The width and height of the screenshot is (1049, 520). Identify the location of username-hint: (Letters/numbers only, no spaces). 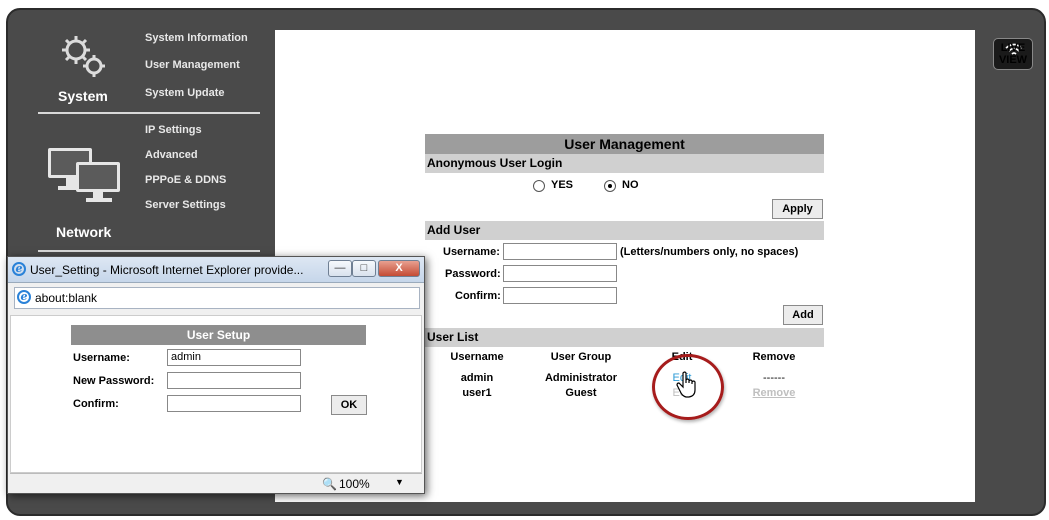
(709, 252).